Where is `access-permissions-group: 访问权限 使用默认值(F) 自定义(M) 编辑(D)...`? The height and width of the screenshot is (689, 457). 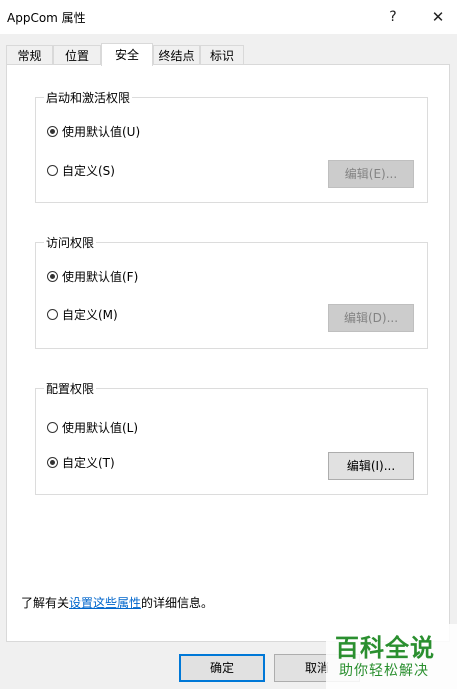 access-permissions-group: 访问权限 使用默认值(F) 自定义(M) 编辑(D)... is located at coordinates (231, 291).